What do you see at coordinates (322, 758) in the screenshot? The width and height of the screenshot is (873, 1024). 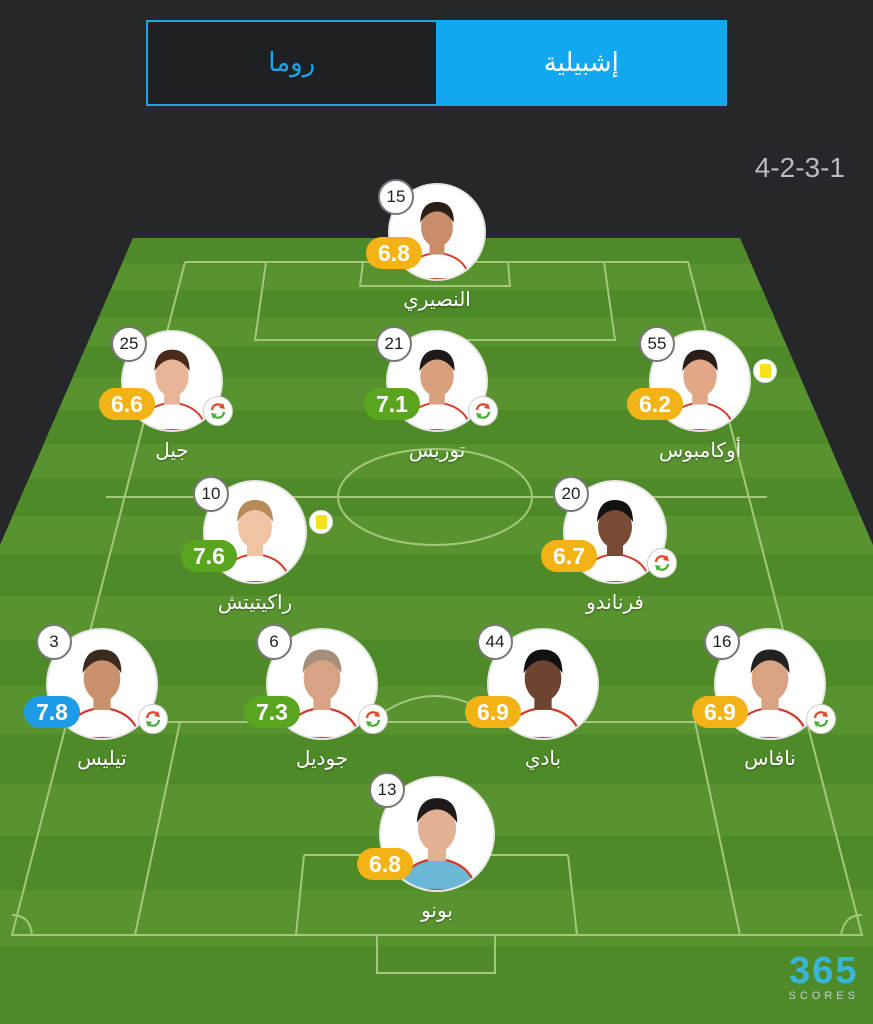 I see `player-name: جوديل` at bounding box center [322, 758].